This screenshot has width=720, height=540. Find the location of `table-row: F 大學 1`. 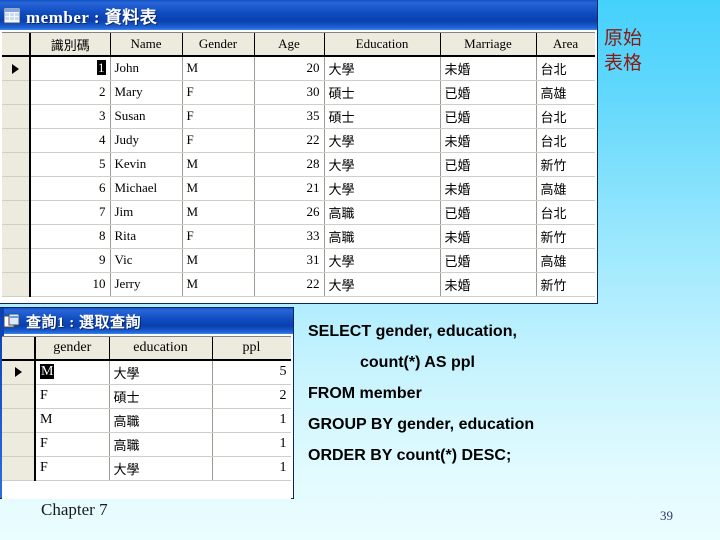

table-row: F 大學 1 is located at coordinates (146, 468).